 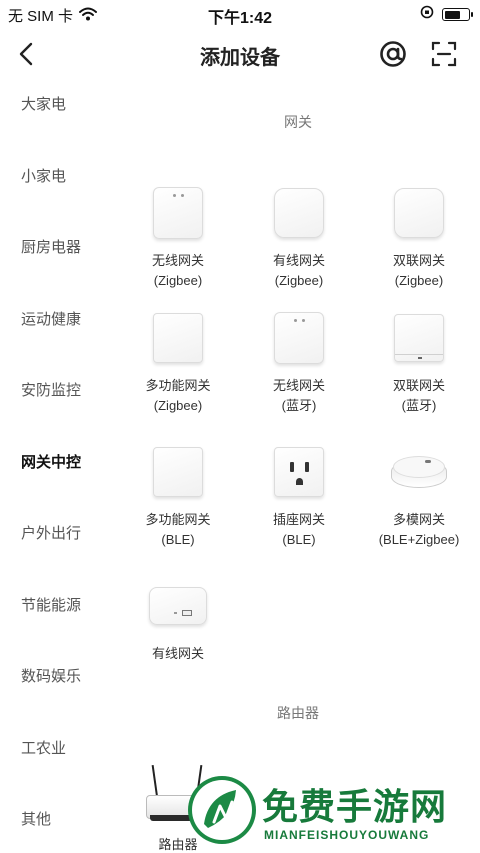 I want to click on at-icon, so click(x=393, y=54).